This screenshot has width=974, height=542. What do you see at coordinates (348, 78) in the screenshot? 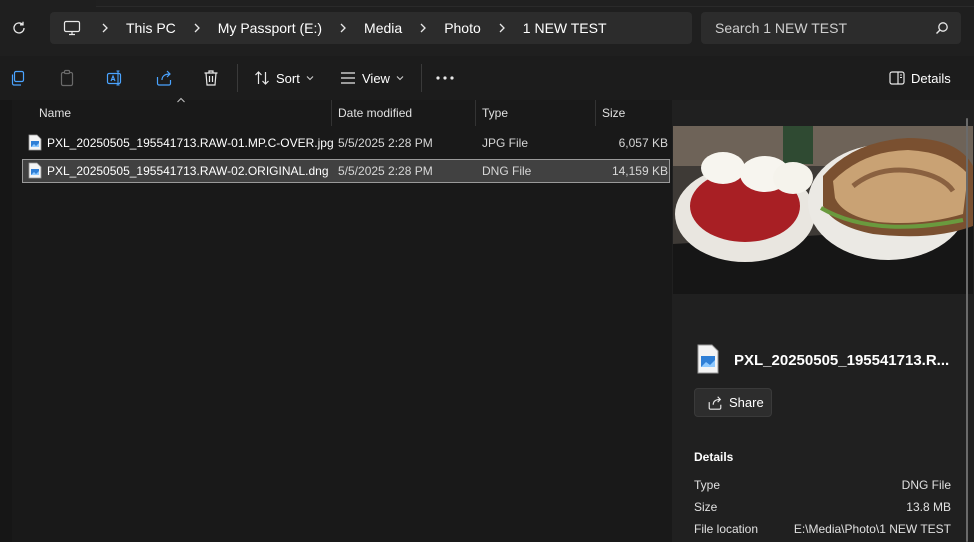
I see `view-list-icon` at bounding box center [348, 78].